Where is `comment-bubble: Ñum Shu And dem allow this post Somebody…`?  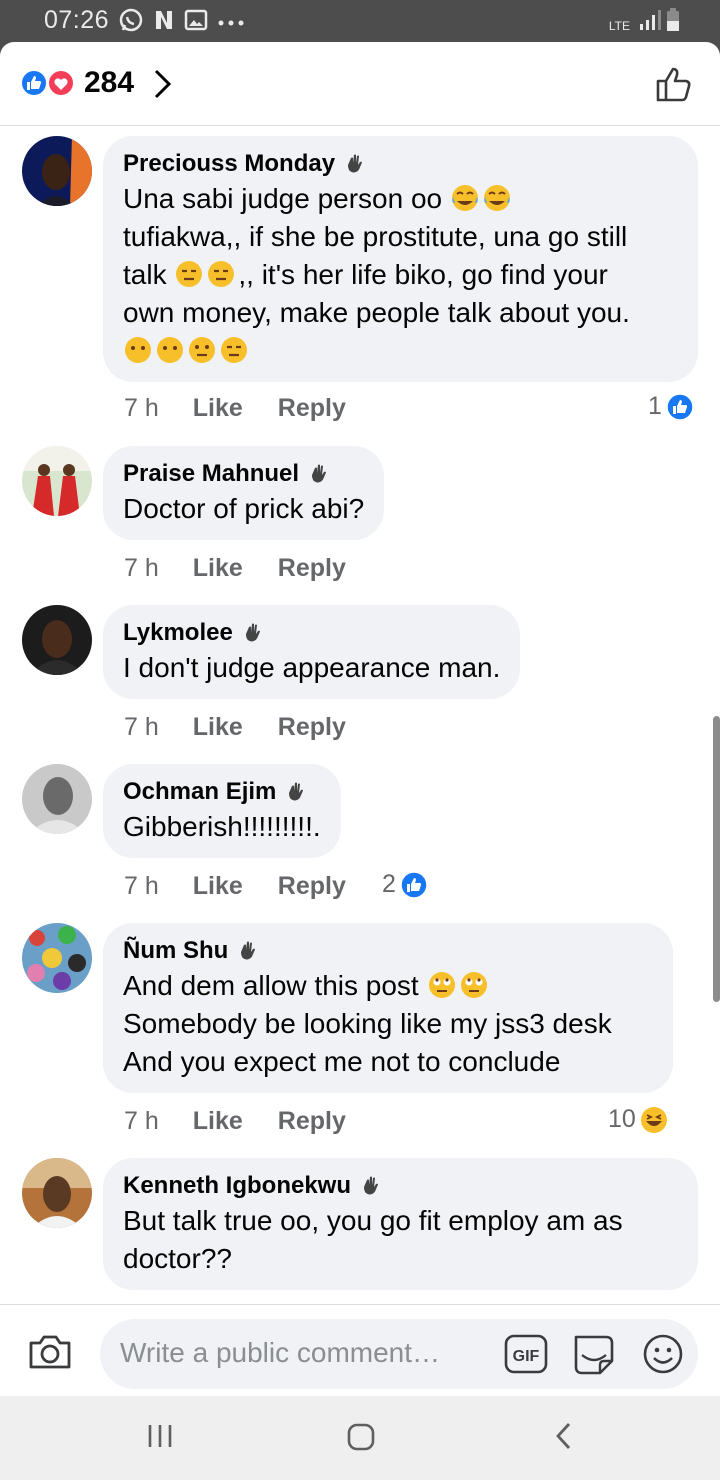
comment-bubble: Ñum Shu And dem allow this post Somebody… is located at coordinates (388, 1008).